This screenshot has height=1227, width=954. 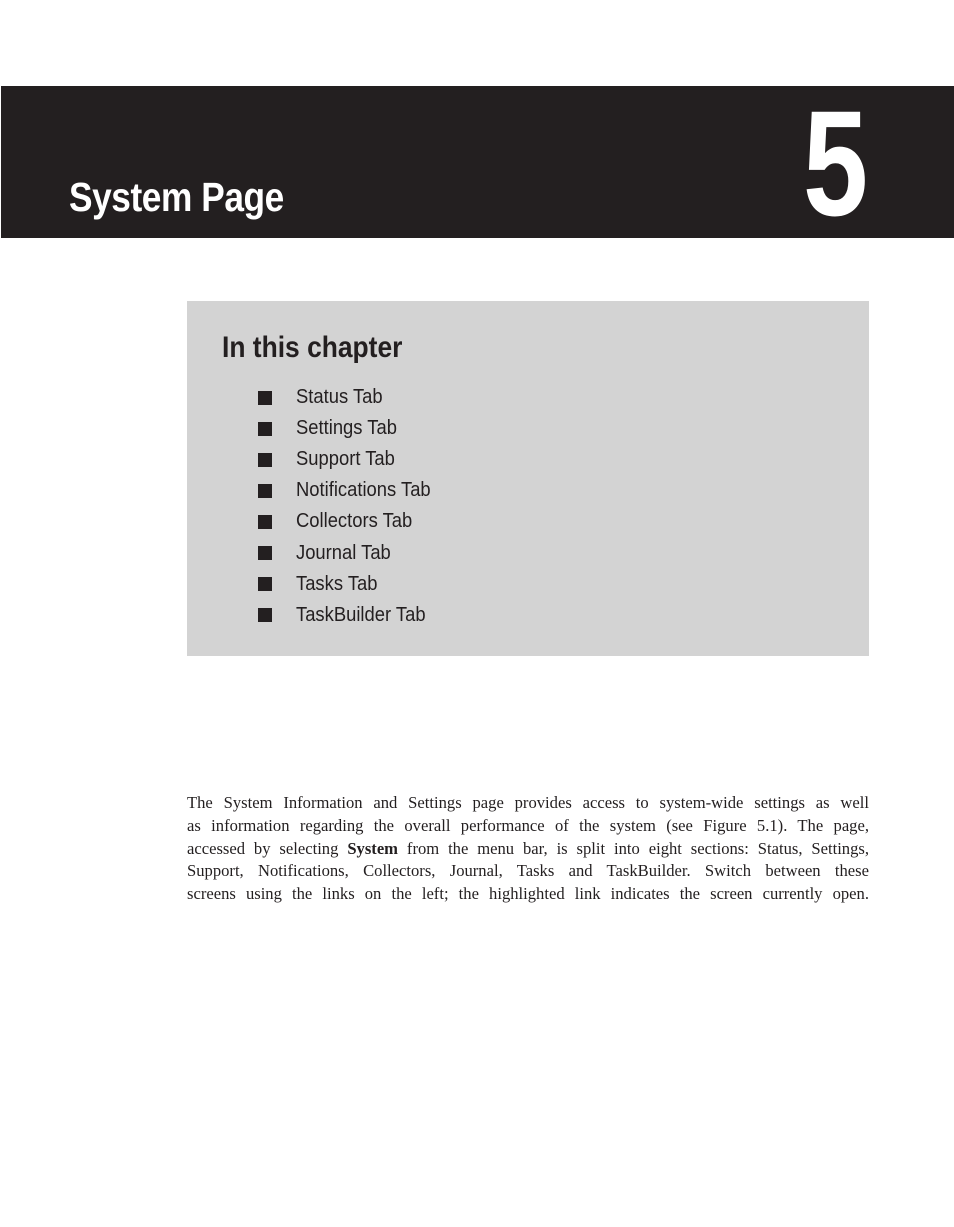 What do you see at coordinates (836, 163) in the screenshot?
I see `chapter-number: 5` at bounding box center [836, 163].